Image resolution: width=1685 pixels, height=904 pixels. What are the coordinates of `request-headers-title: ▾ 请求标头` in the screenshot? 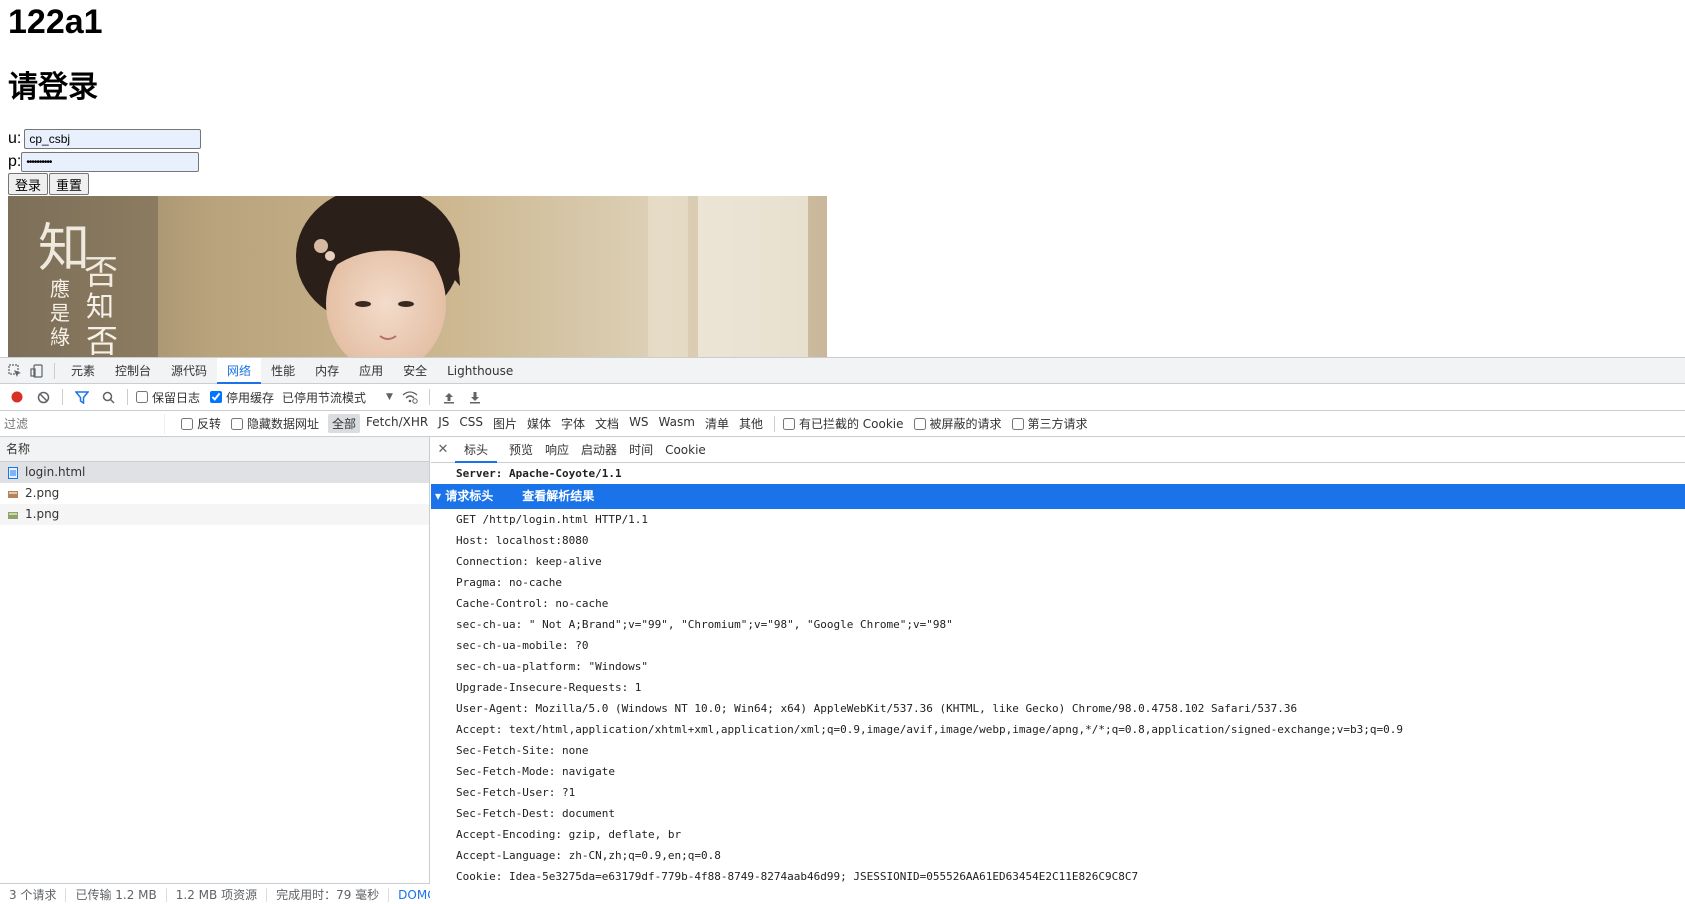 It's located at (464, 496).